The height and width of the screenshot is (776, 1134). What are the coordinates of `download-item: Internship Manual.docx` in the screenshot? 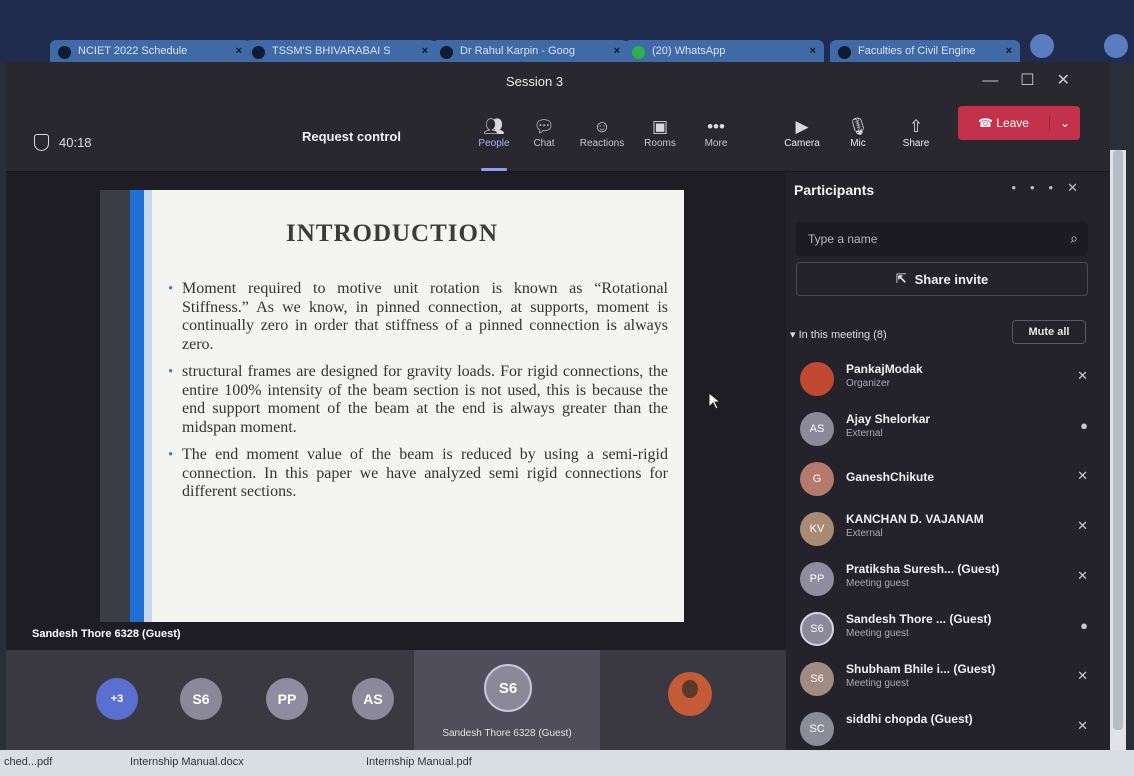 It's located at (187, 762).